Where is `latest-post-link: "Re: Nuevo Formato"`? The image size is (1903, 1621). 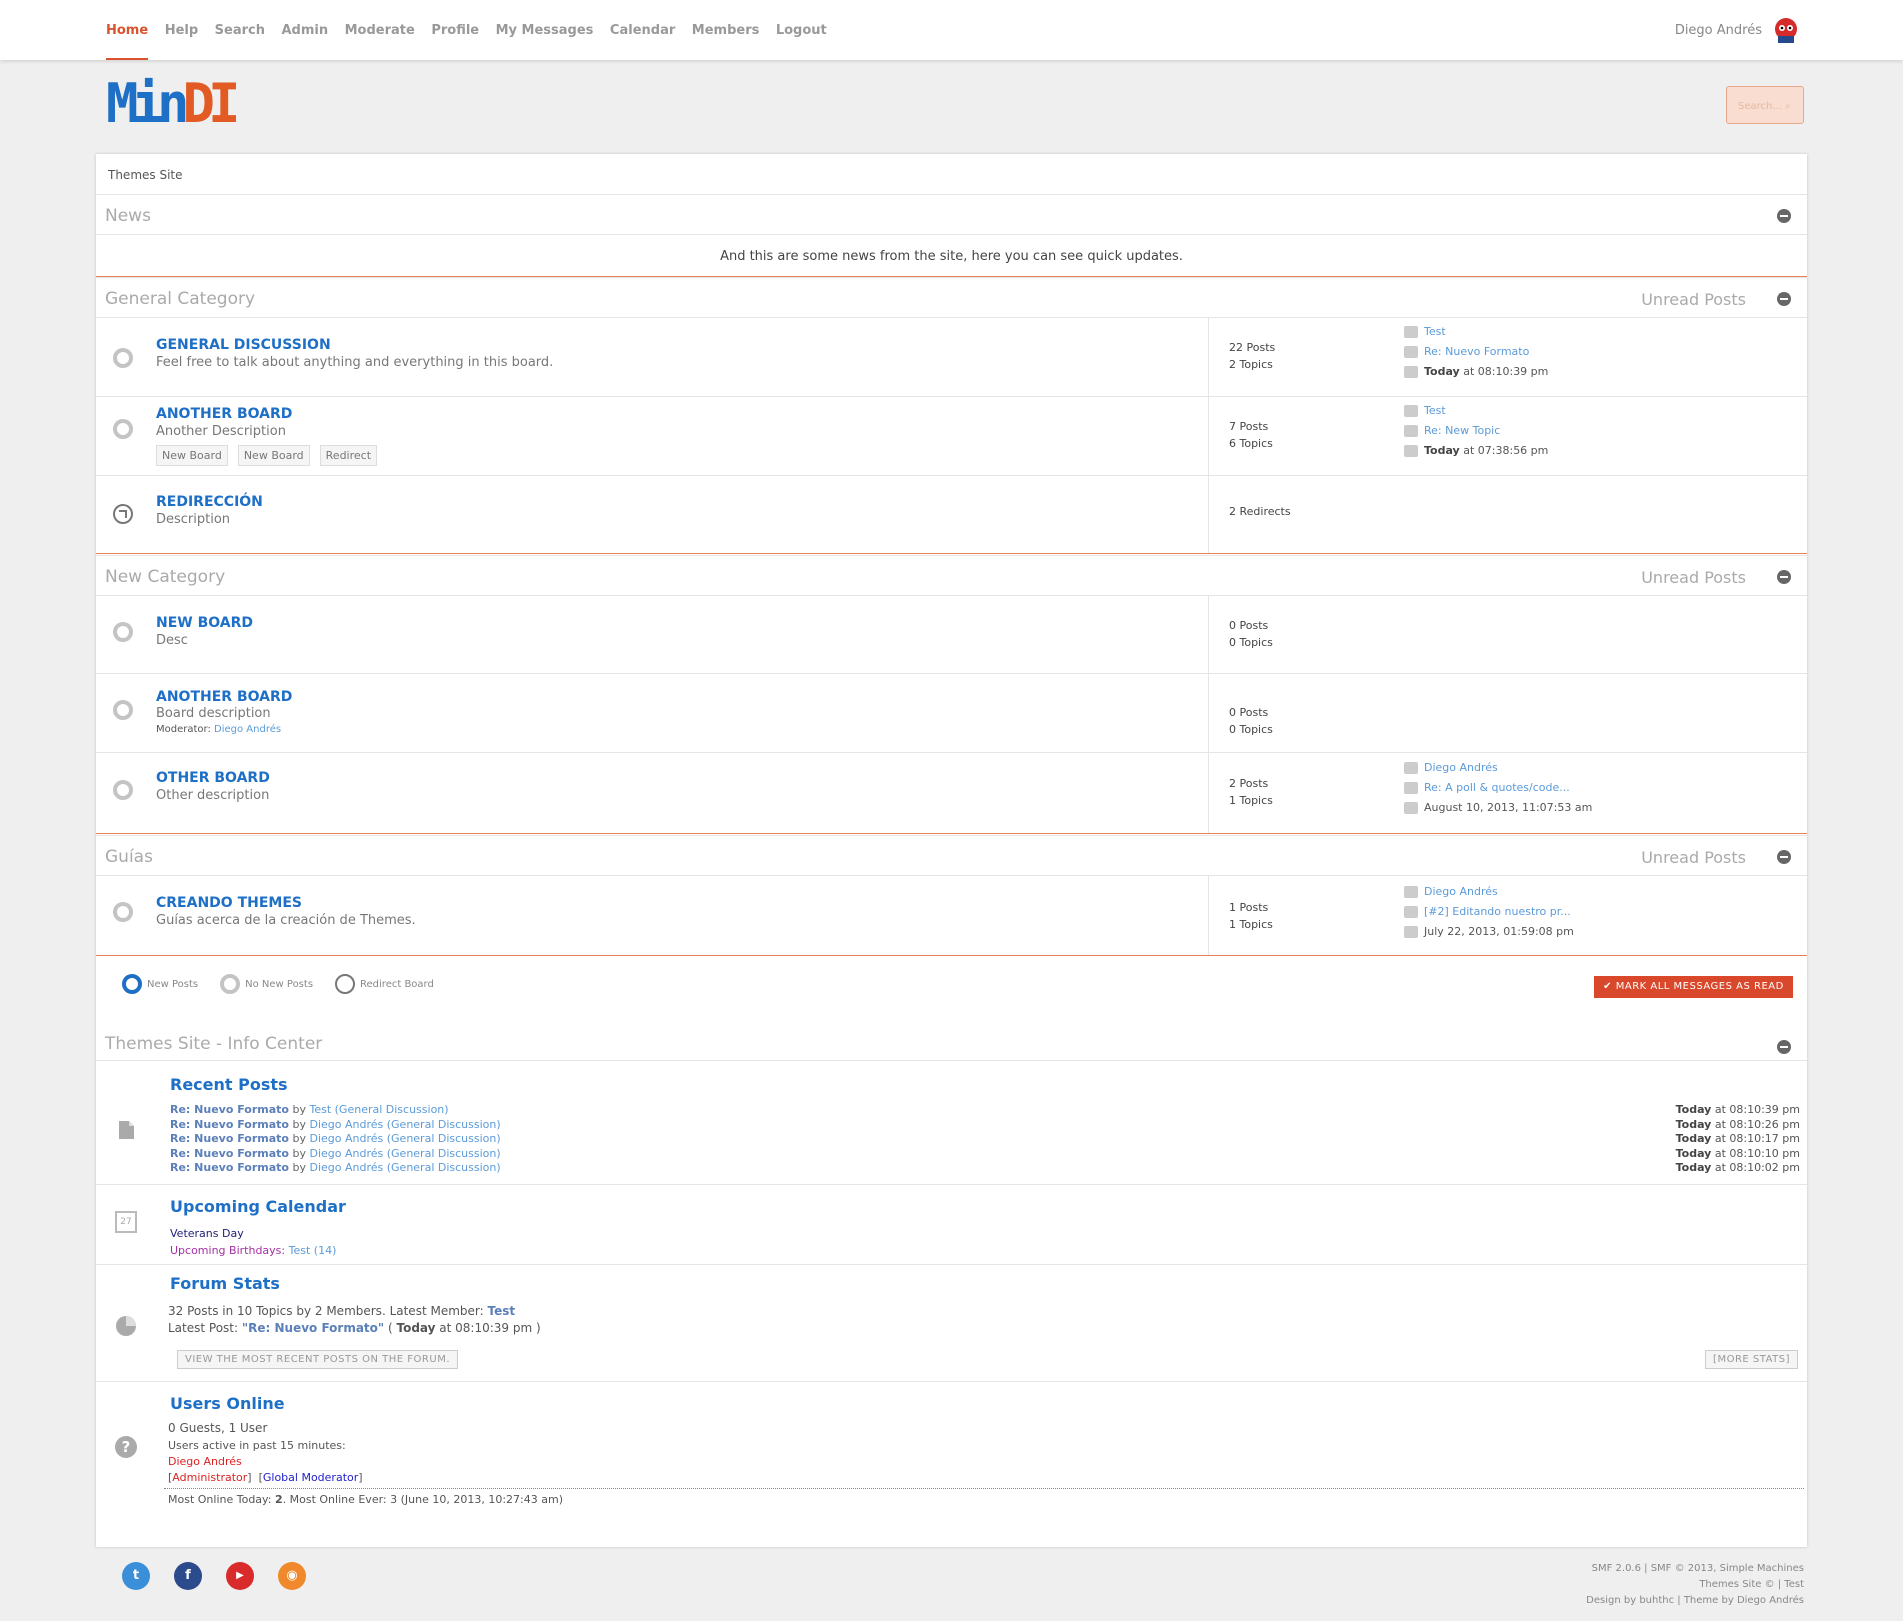
latest-post-link: "Re: Nuevo Formato" is located at coordinates (313, 1328).